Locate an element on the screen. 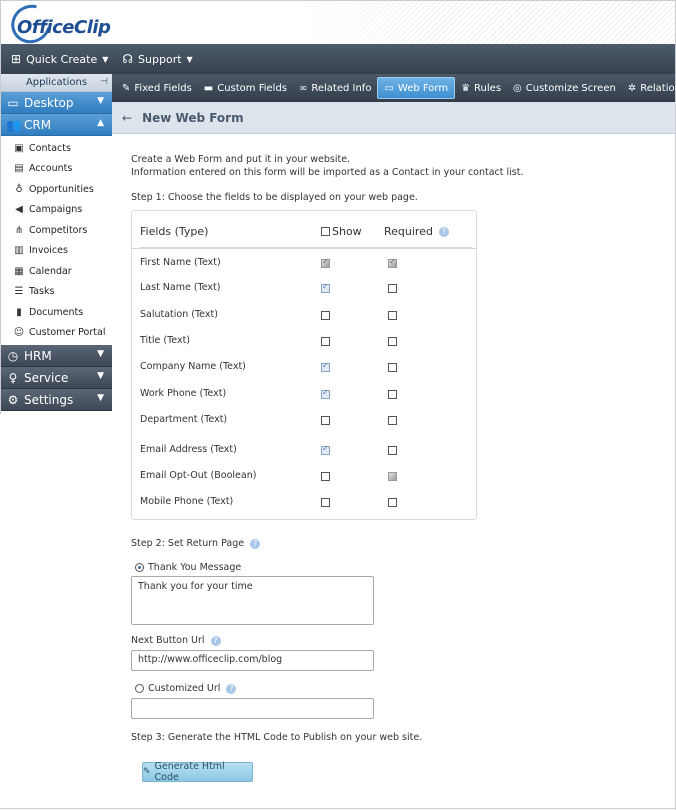  sidebar-item-calendar: ▦ Calendar is located at coordinates (56, 271).